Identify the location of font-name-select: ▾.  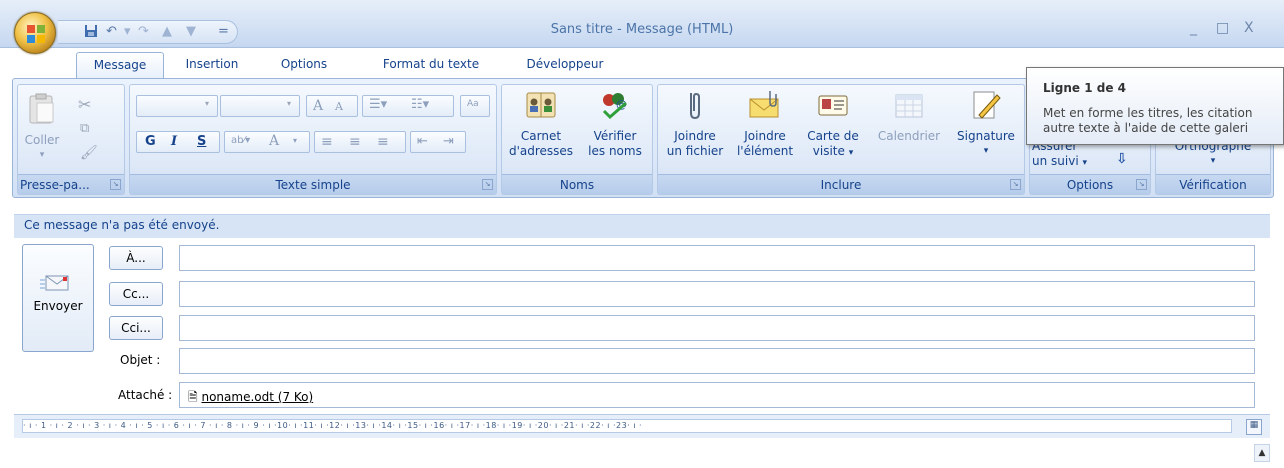
(177, 106).